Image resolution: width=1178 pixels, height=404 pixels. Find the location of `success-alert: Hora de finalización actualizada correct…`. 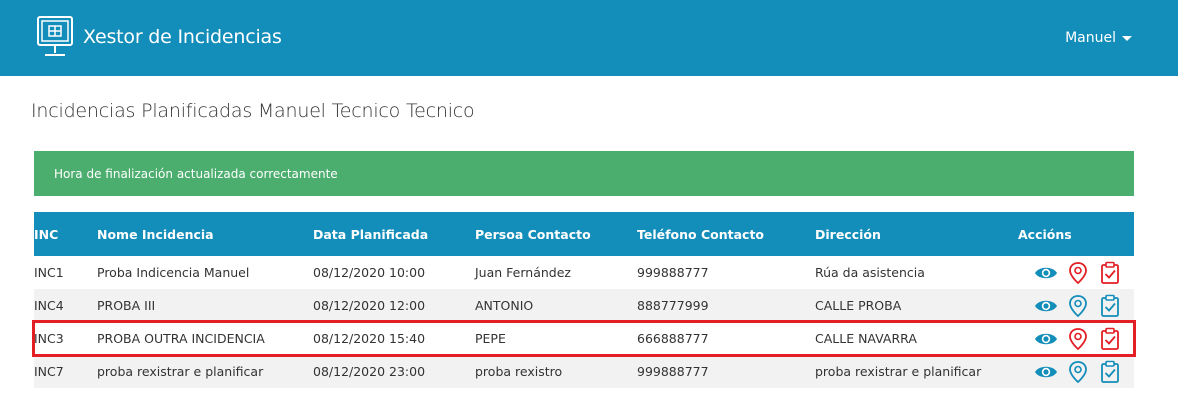

success-alert: Hora de finalización actualizada correct… is located at coordinates (584, 173).